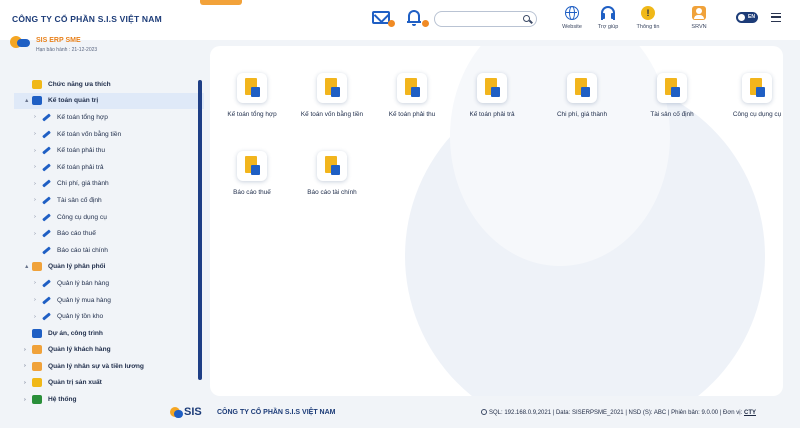  What do you see at coordinates (572, 20) in the screenshot?
I see `website-button: Website` at bounding box center [572, 20].